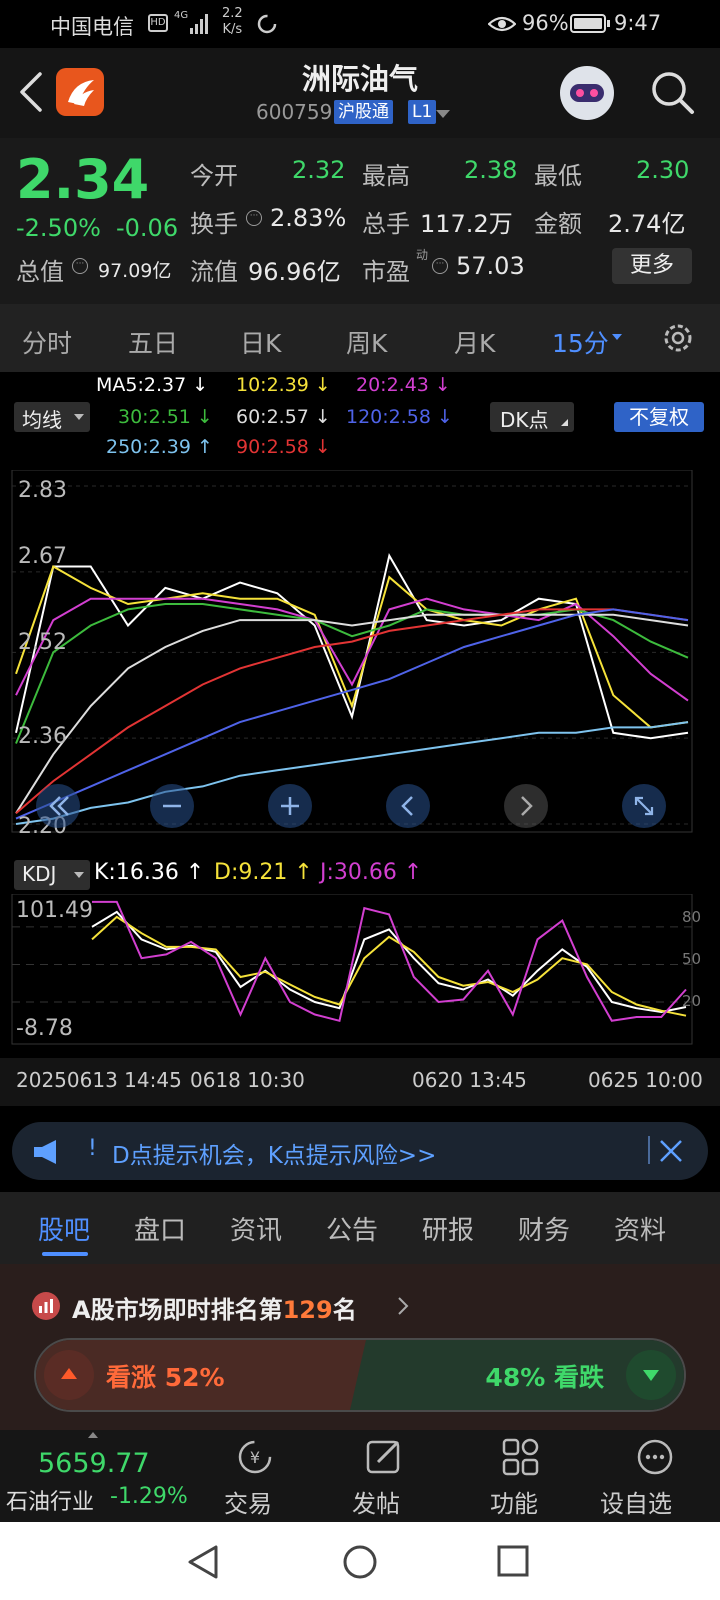  Describe the element at coordinates (149, 1496) in the screenshot. I see `sector-change: -1.29%` at that location.